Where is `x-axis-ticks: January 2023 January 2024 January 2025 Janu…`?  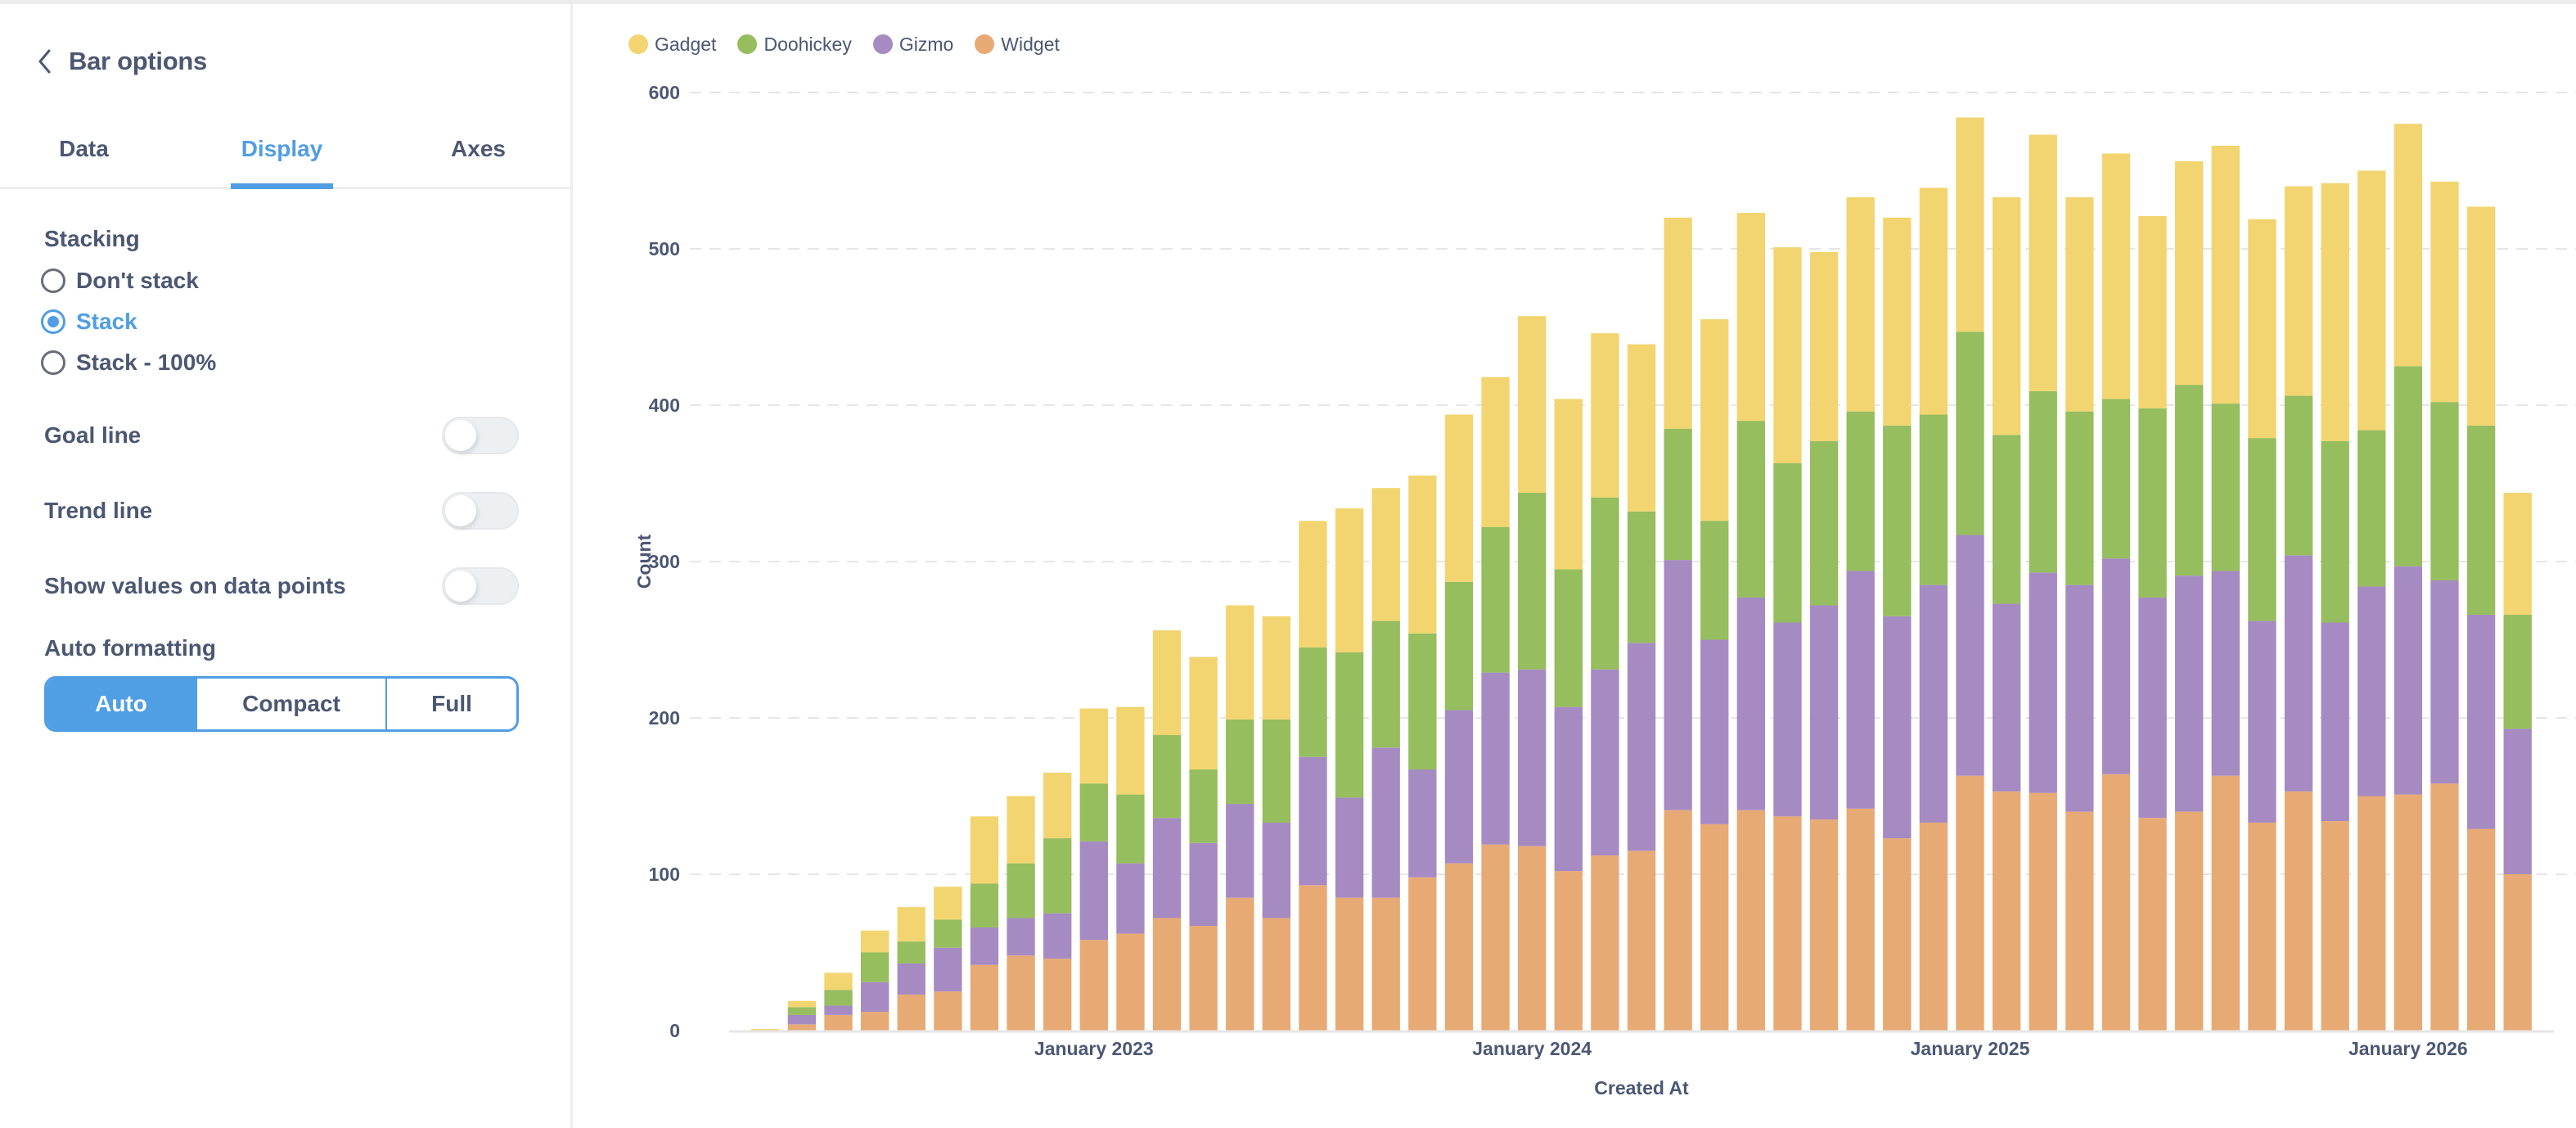
x-axis-ticks: January 2023 January 2024 January 2025 Janu… is located at coordinates (1751, 1048).